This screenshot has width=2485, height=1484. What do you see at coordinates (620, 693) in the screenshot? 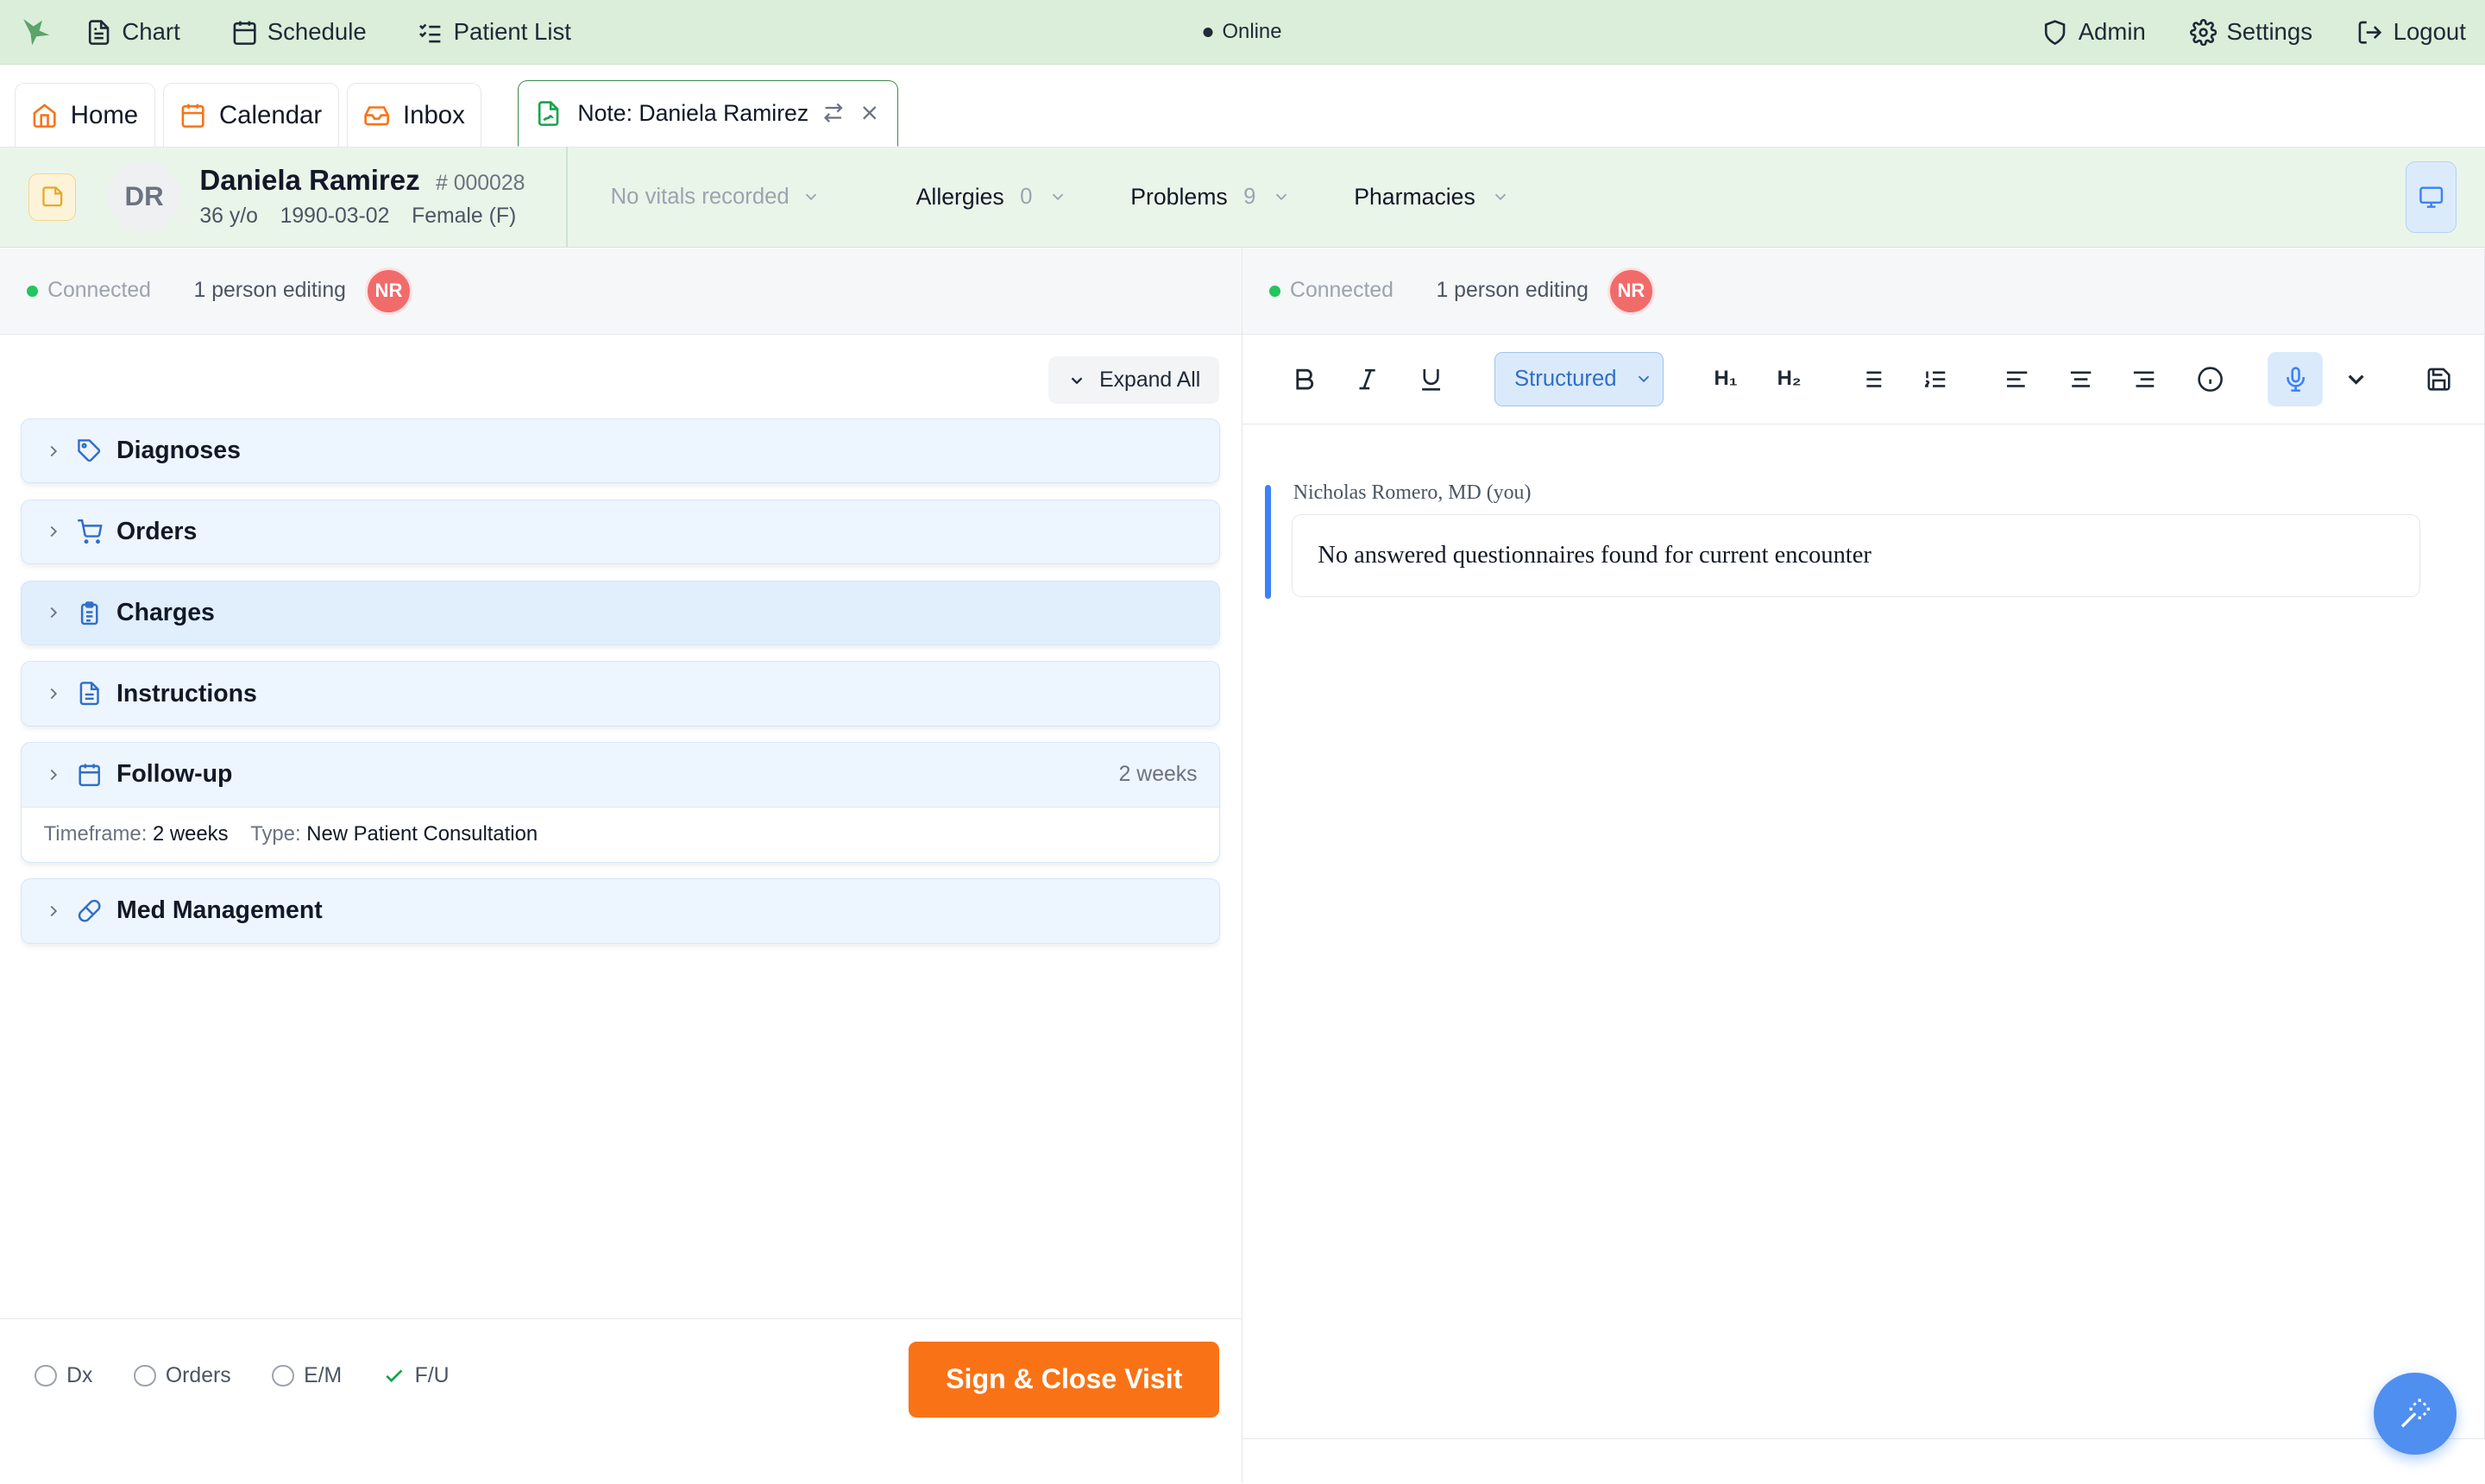
I see `section-instructions: Instructions` at bounding box center [620, 693].